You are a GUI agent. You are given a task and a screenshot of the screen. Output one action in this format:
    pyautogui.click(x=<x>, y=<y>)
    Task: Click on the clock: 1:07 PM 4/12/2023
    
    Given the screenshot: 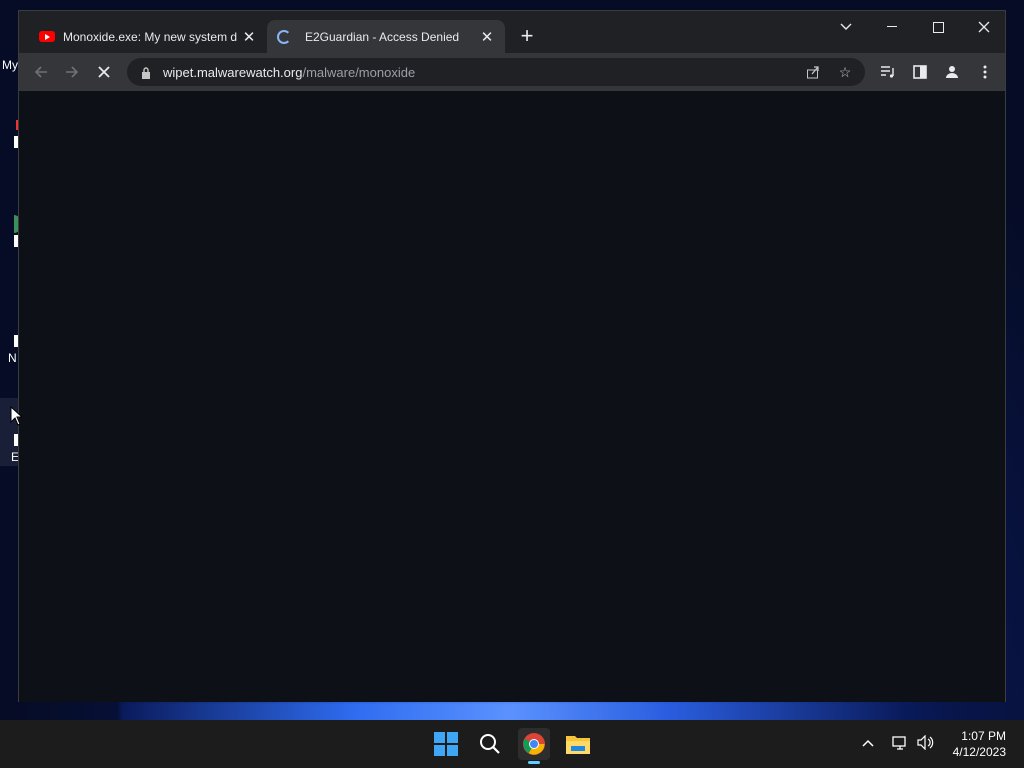 What is the action you would take?
    pyautogui.click(x=979, y=744)
    